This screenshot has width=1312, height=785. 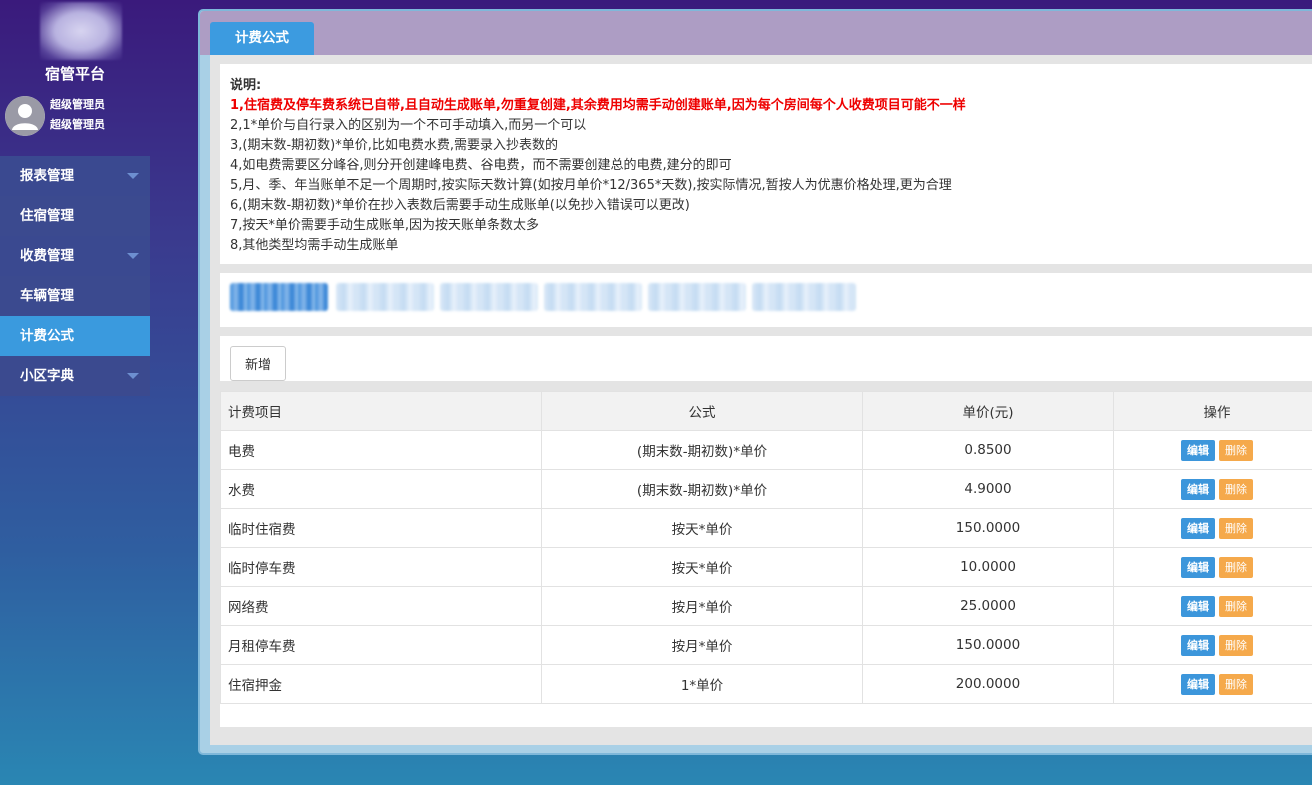 I want to click on filter-tabs, so click(x=766, y=300).